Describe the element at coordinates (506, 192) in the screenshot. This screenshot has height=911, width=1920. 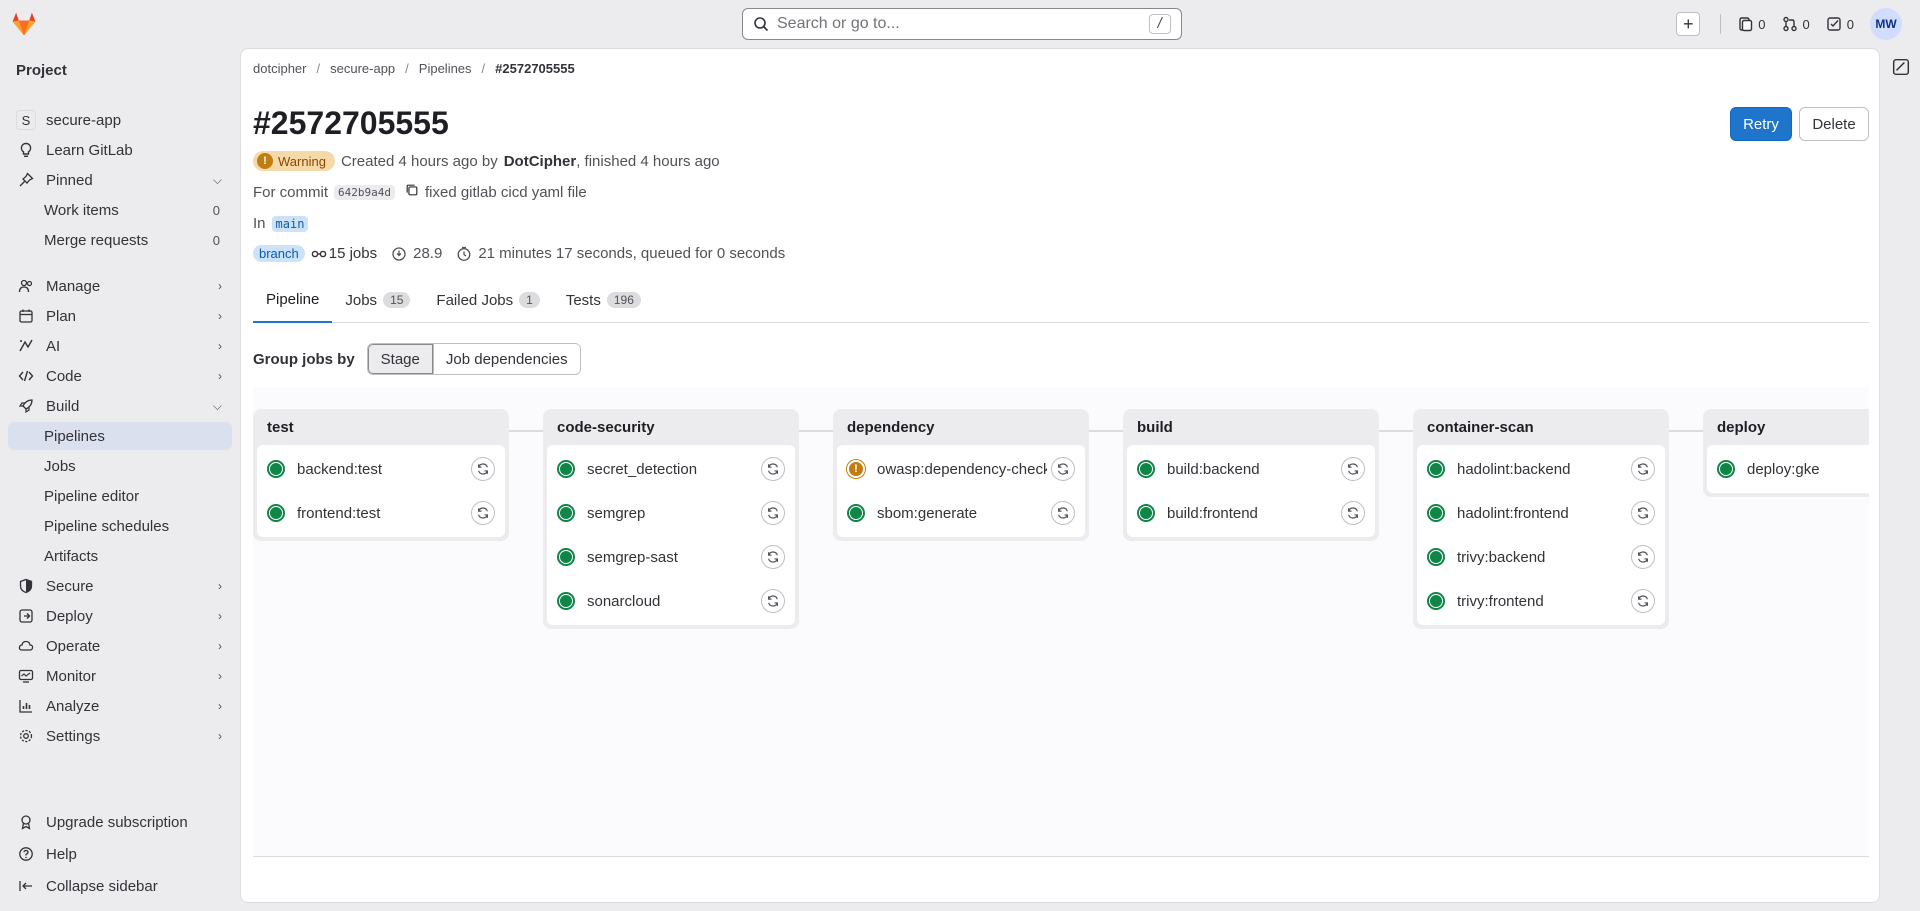
I see `commit-message: fixed gitlab cicd yaml file` at that location.